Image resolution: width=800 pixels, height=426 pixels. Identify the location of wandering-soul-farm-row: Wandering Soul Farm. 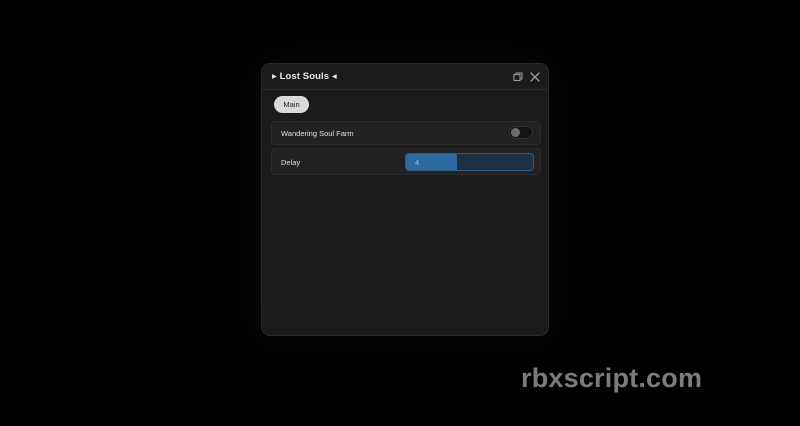
(406, 133).